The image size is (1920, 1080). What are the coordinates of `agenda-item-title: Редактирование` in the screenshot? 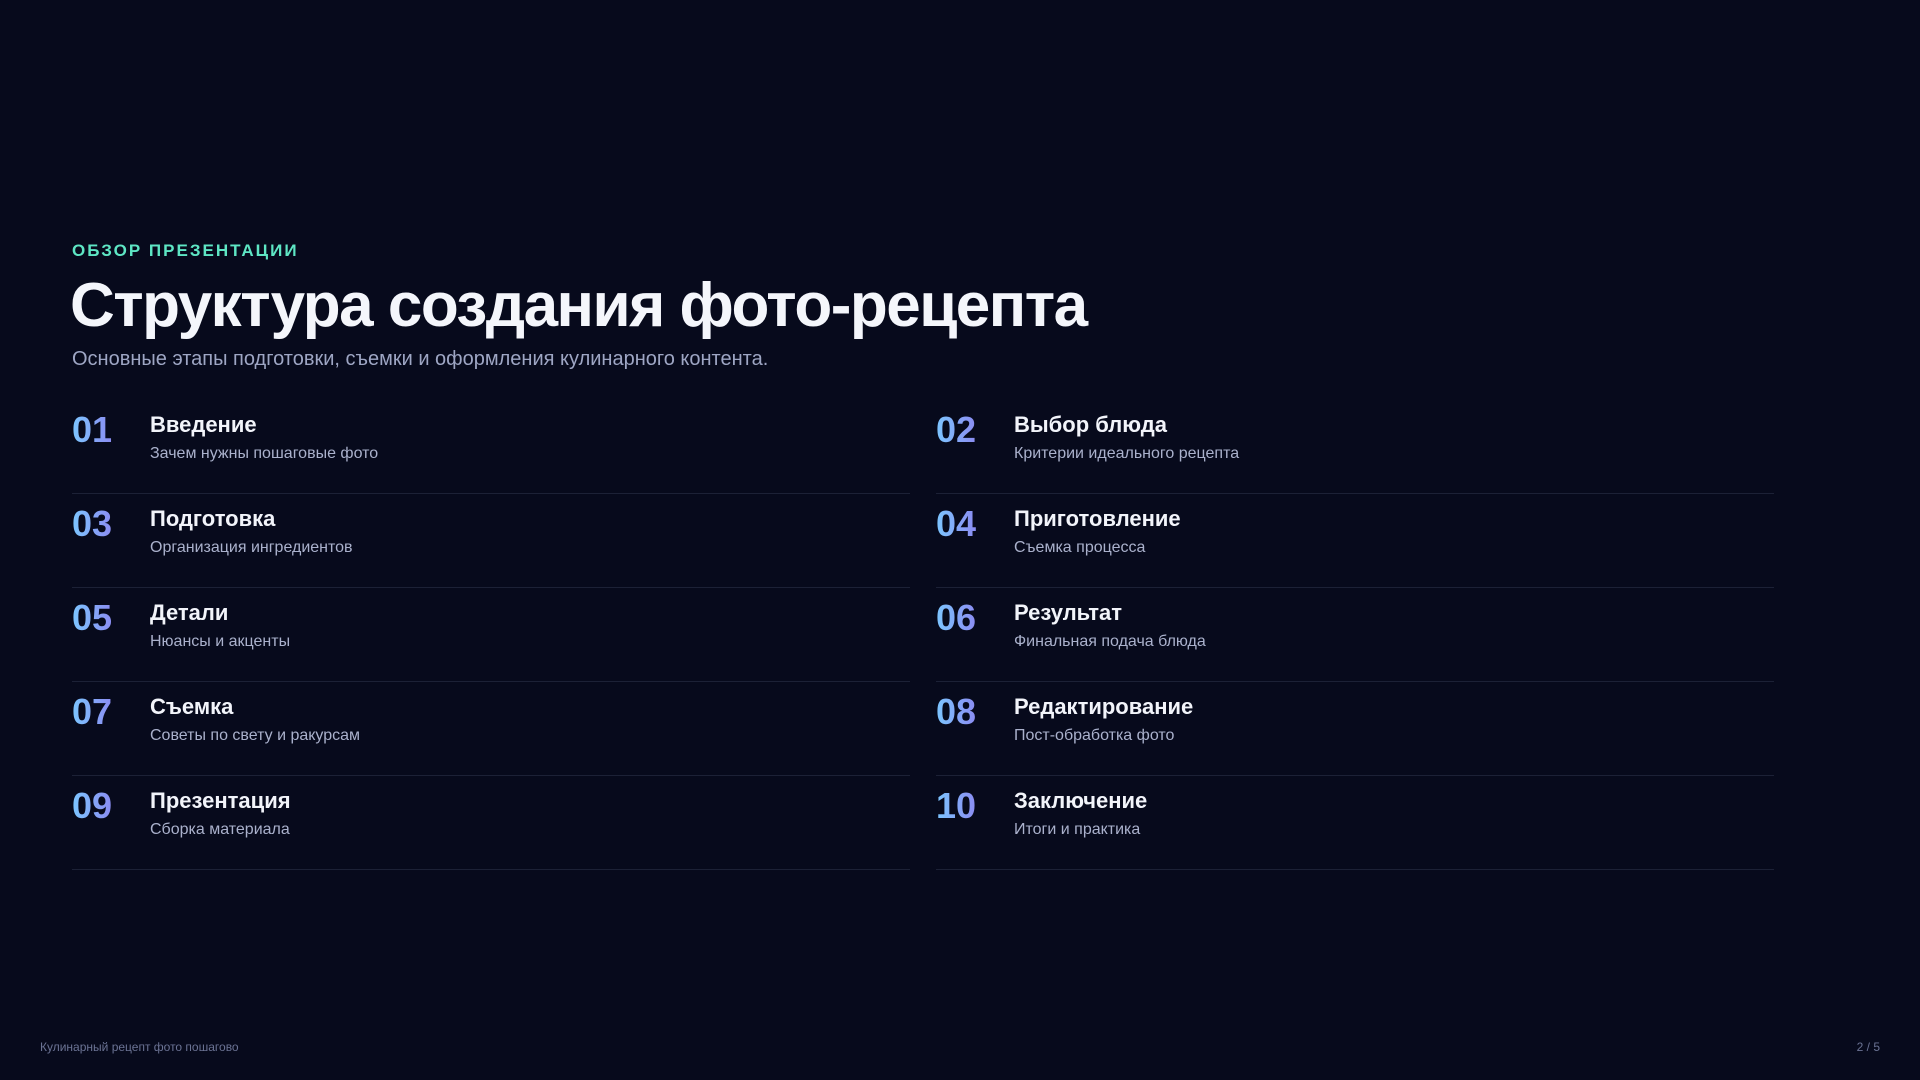 It's located at (1104, 706).